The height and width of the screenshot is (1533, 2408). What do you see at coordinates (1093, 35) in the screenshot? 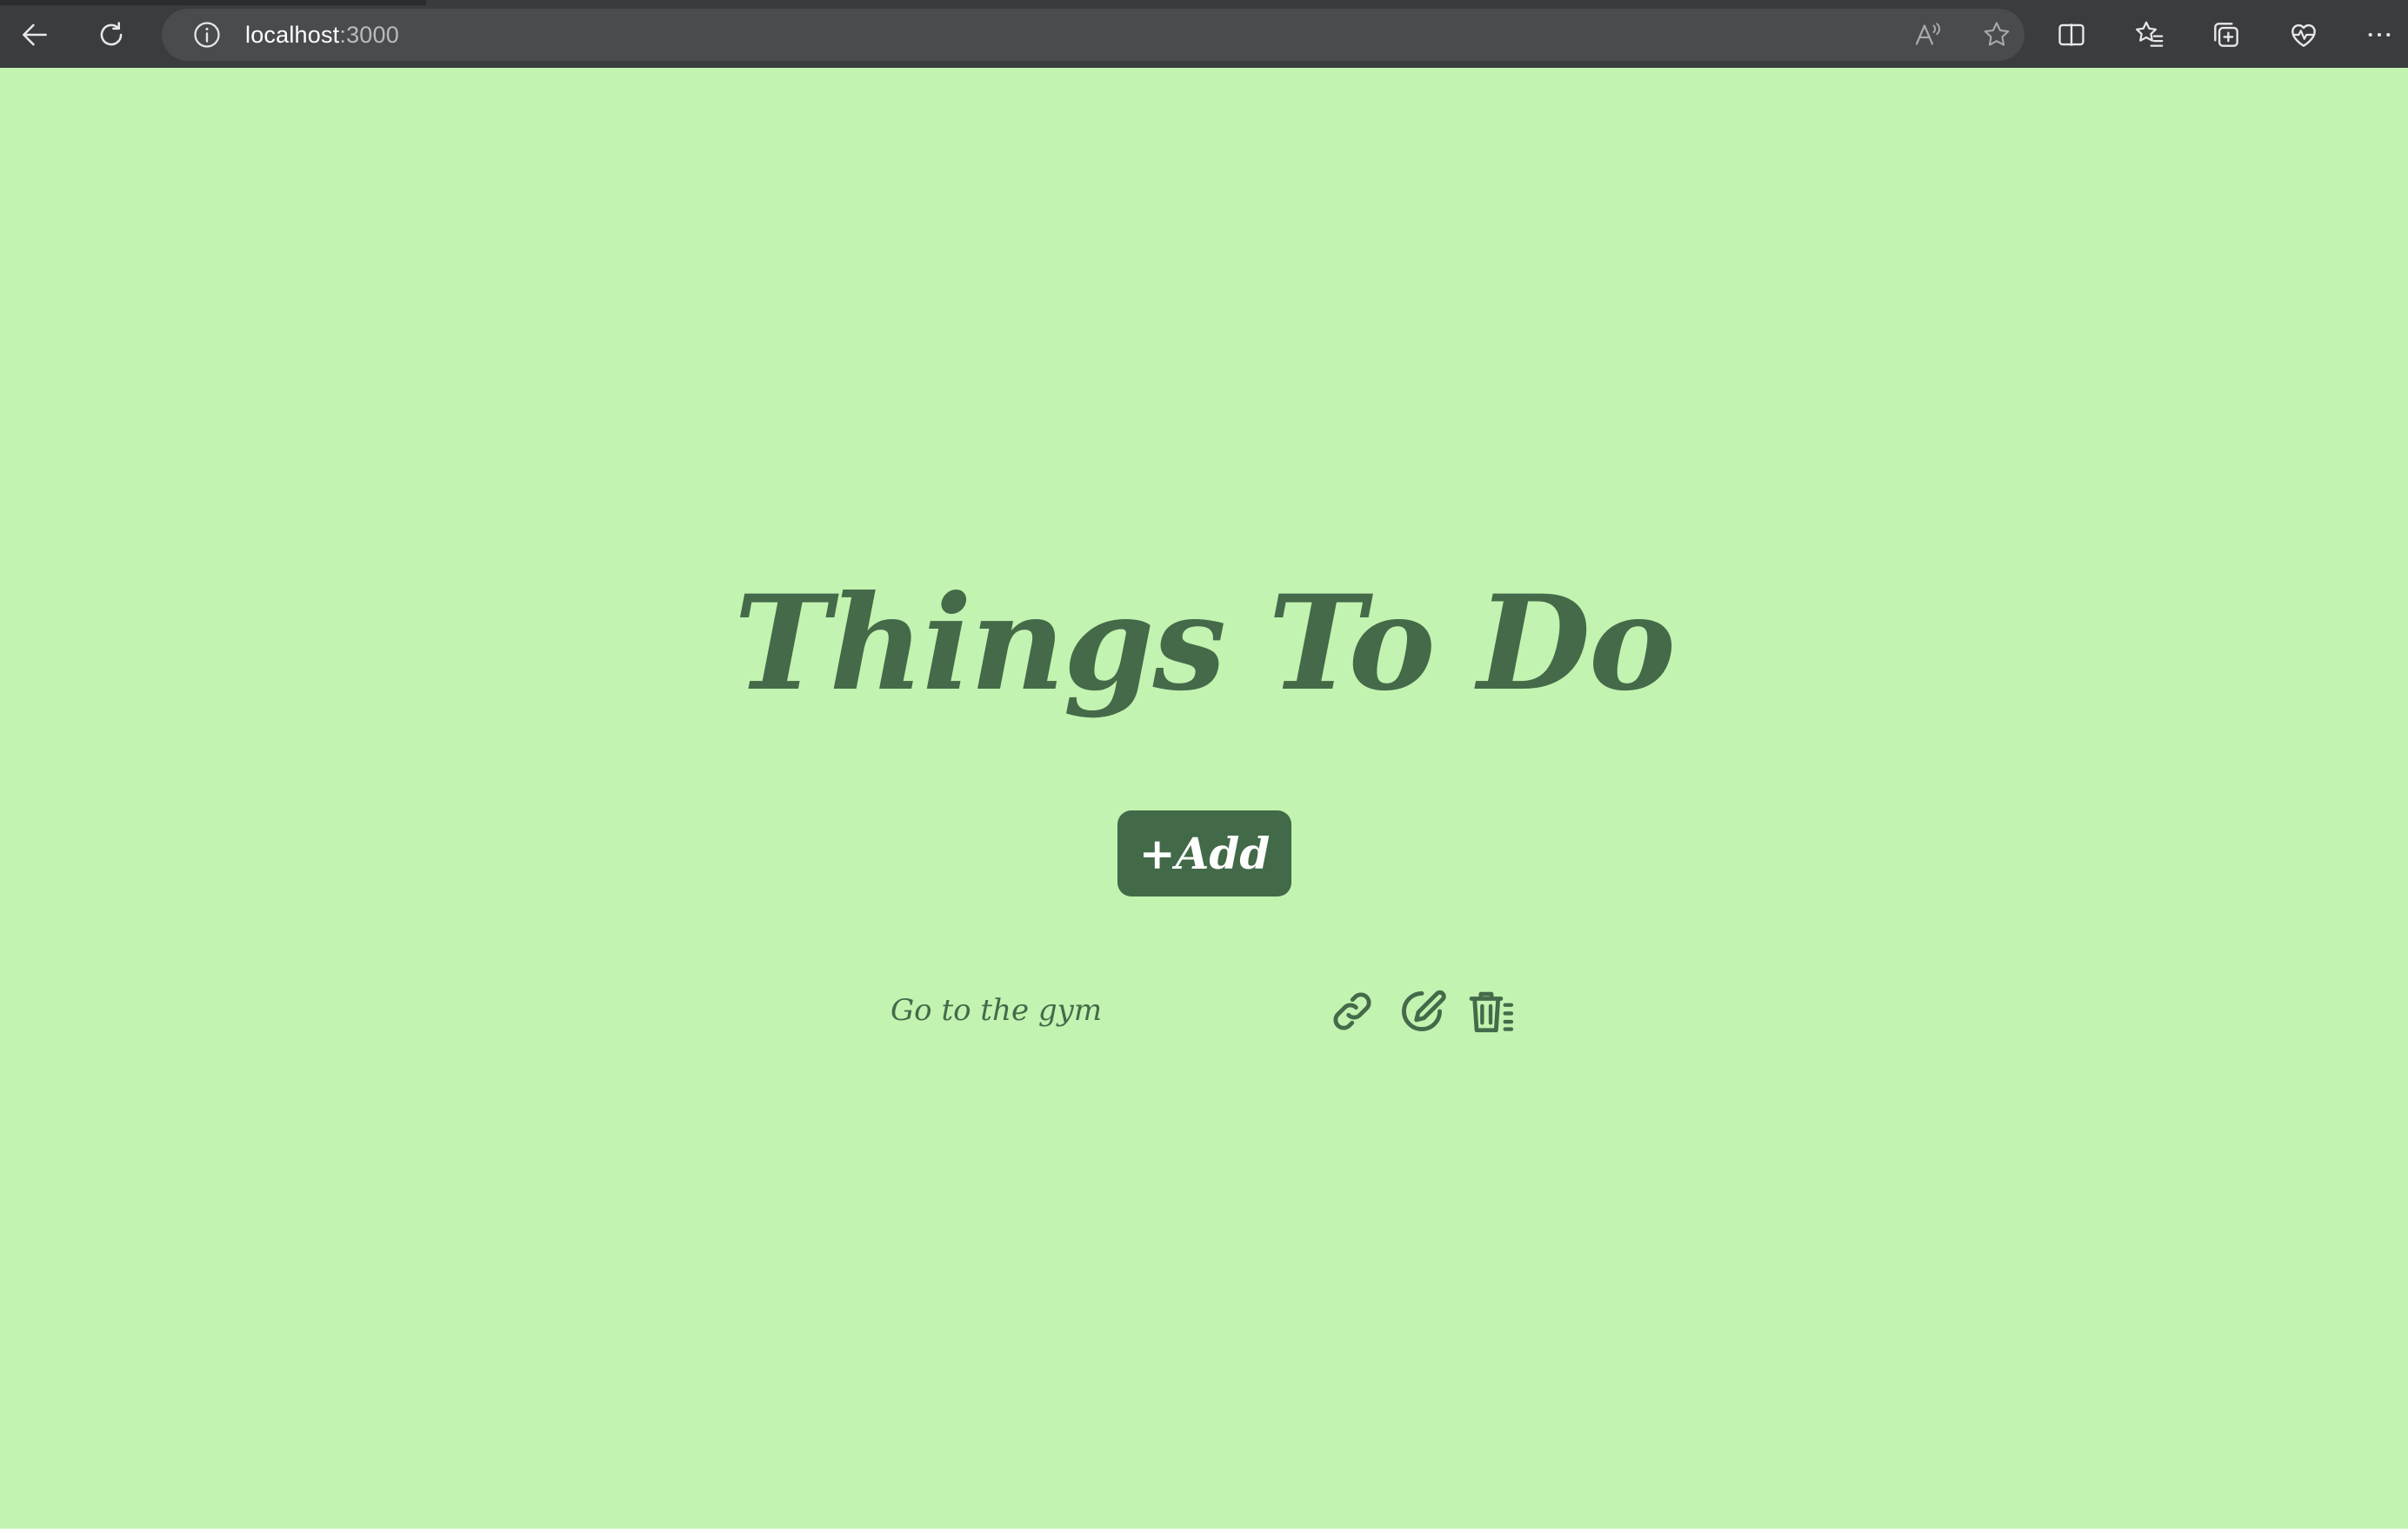
I see `address-bar: localhost:3000` at bounding box center [1093, 35].